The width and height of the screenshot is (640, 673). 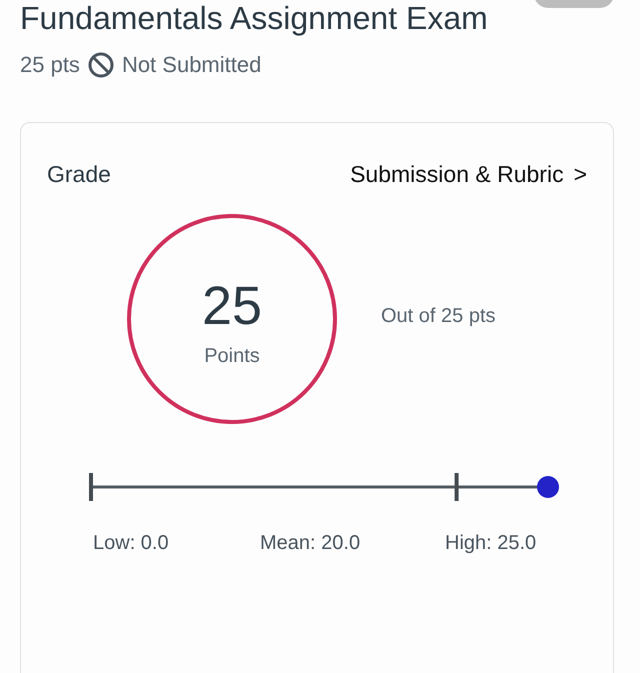 What do you see at coordinates (131, 543) in the screenshot?
I see `range-label: Low: 0.0` at bounding box center [131, 543].